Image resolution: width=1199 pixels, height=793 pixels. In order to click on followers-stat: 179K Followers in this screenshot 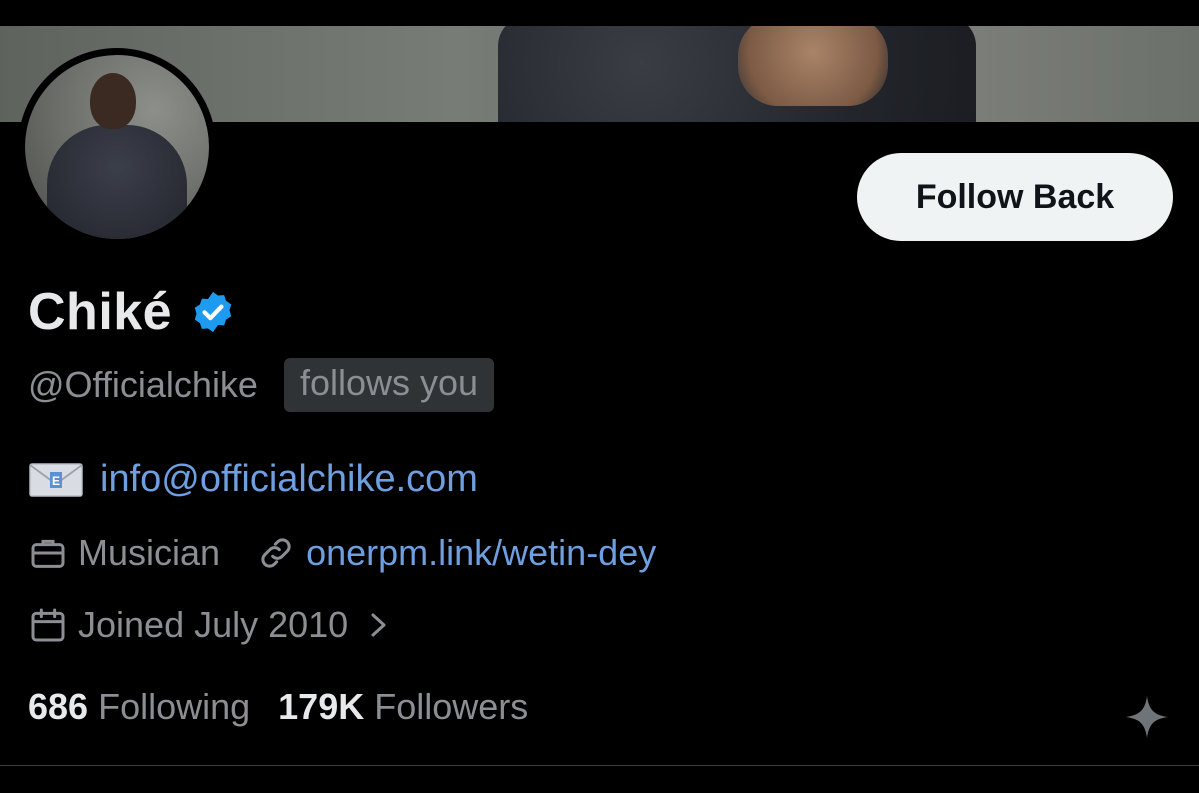, I will do `click(403, 707)`.